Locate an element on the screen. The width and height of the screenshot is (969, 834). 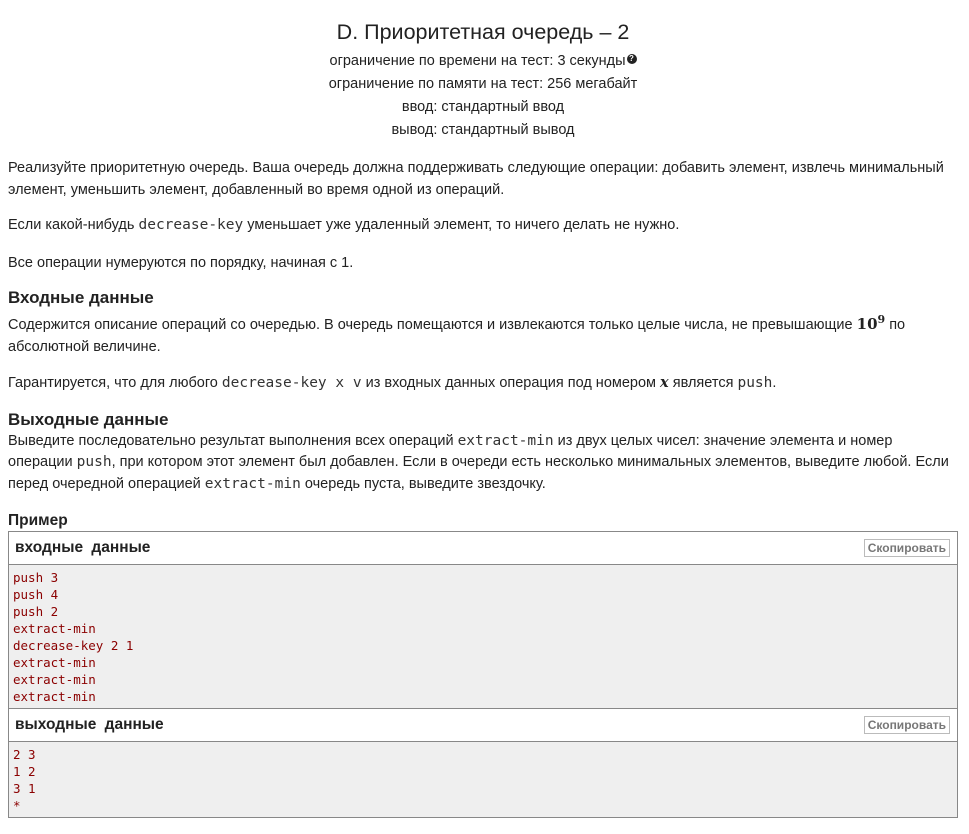
sample-output-label: выходные данные is located at coordinates (89, 724).